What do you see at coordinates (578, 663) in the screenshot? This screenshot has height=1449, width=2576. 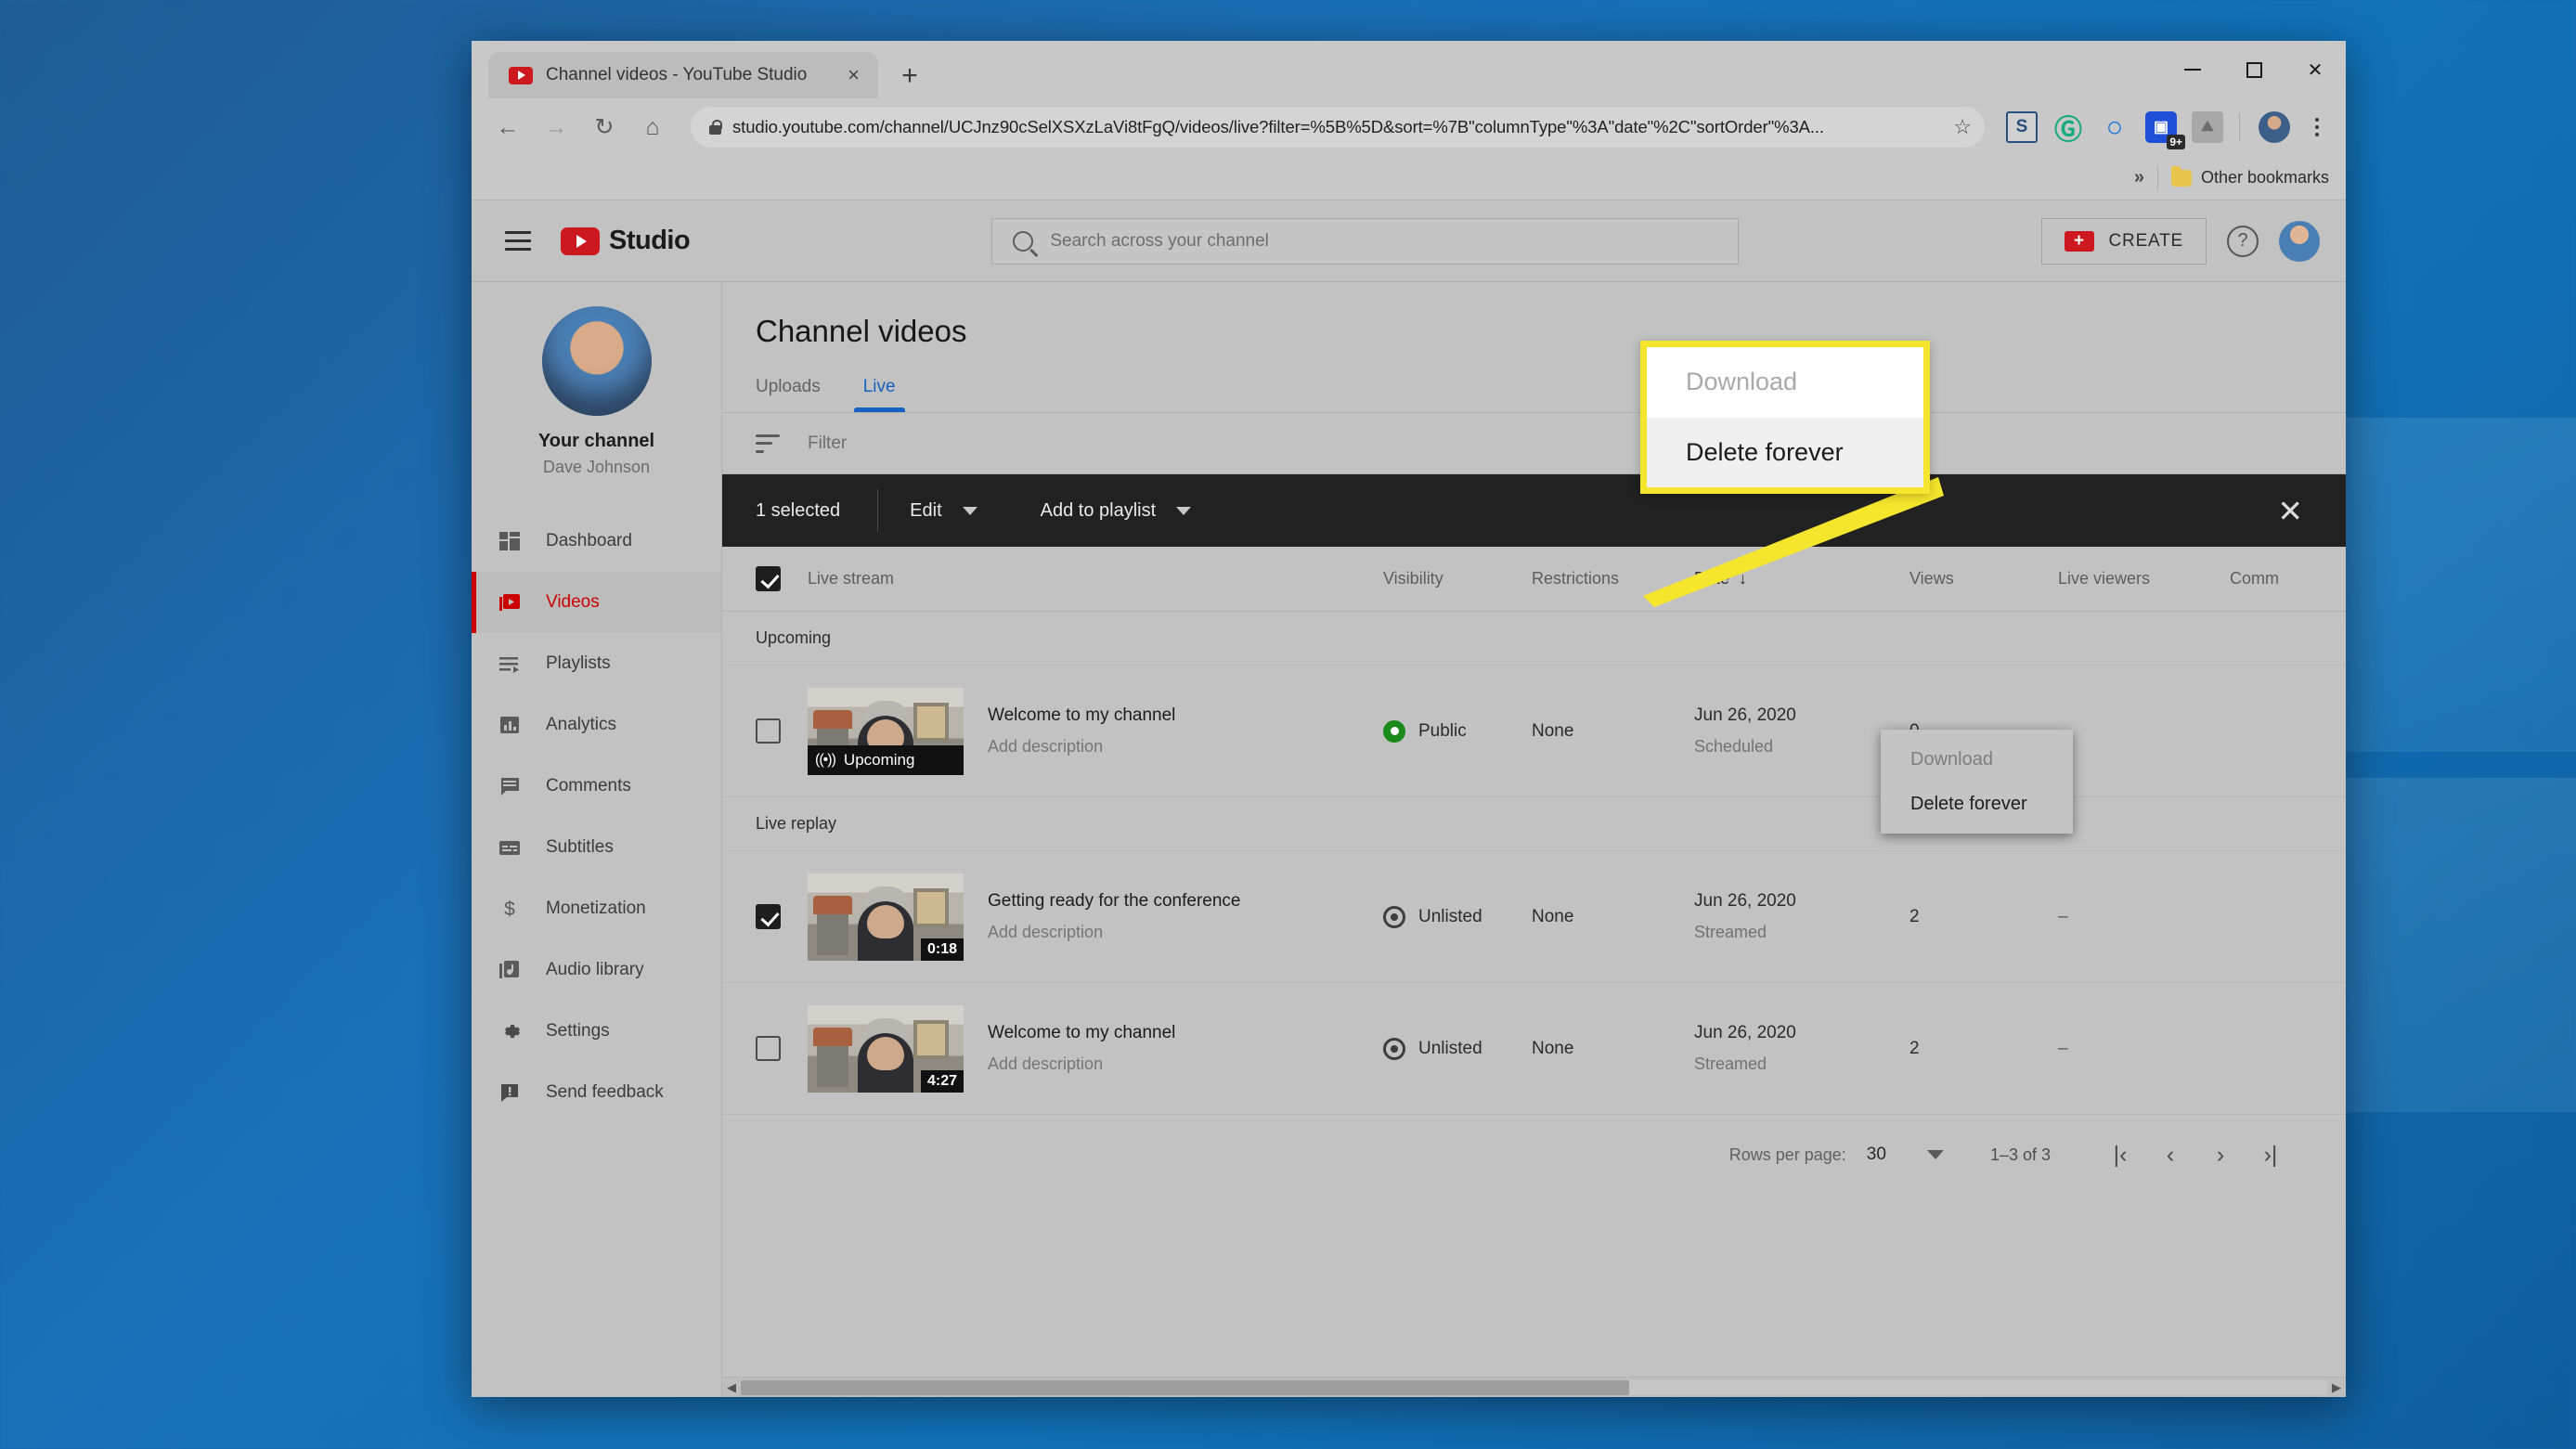 I see `sidebar-item-label: Playlists` at bounding box center [578, 663].